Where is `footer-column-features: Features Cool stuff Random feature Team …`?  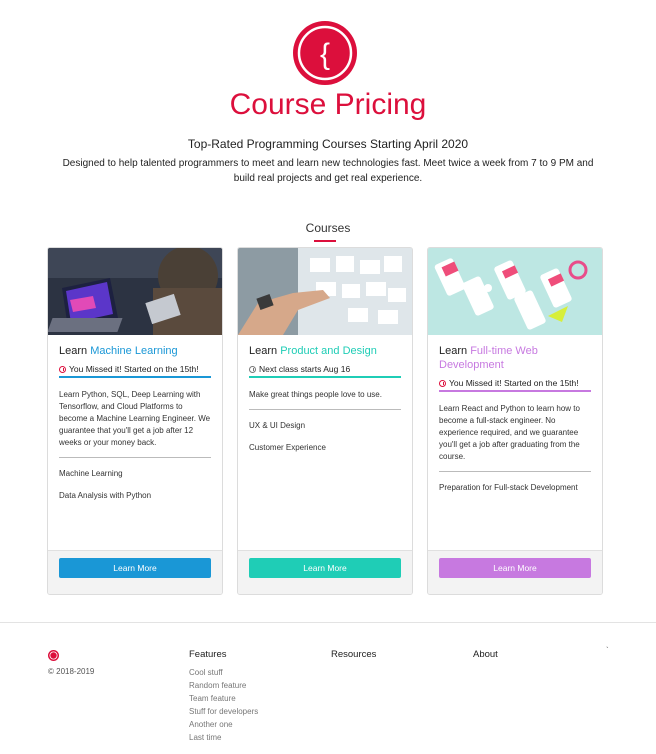 footer-column-features: Features Cool stuff Random feature Team … is located at coordinates (223, 696).